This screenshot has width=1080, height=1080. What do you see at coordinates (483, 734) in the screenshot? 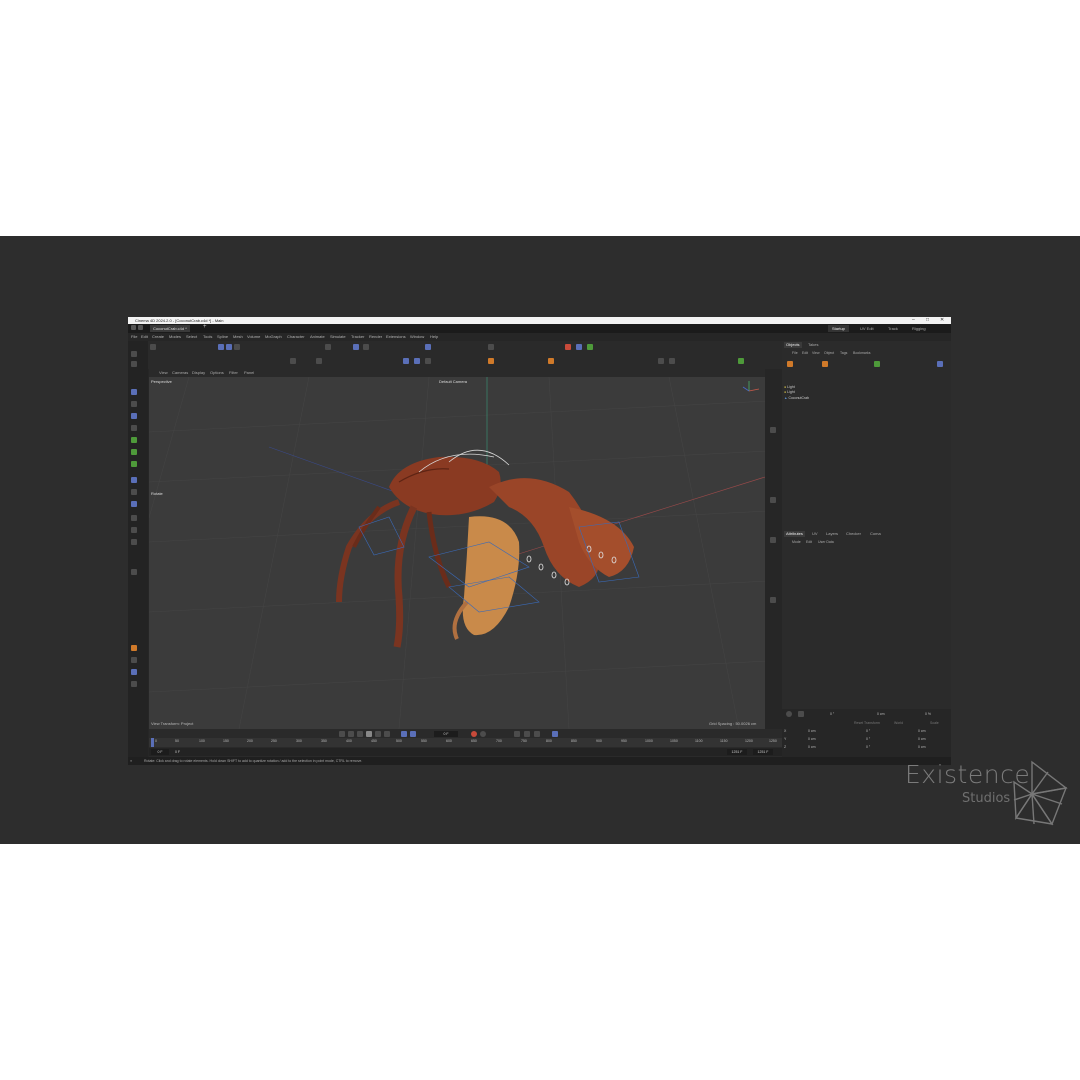
I see `autokey-icon` at bounding box center [483, 734].